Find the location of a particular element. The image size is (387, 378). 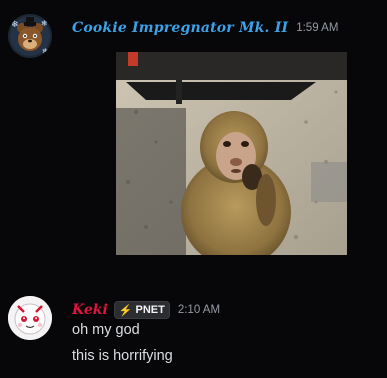

message-header: Keki ⚡ PNET 2:10 AM is located at coordinates (146, 310).